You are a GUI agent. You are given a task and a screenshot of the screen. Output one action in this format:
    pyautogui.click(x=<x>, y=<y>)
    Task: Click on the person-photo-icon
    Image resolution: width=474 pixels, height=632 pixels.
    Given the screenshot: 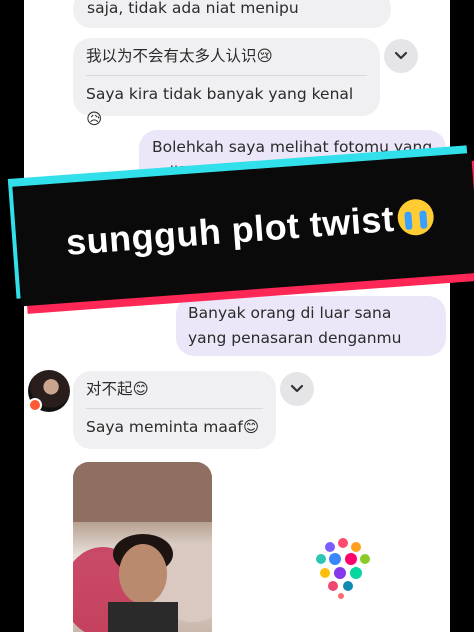 What is the action you would take?
    pyautogui.click(x=142, y=547)
    